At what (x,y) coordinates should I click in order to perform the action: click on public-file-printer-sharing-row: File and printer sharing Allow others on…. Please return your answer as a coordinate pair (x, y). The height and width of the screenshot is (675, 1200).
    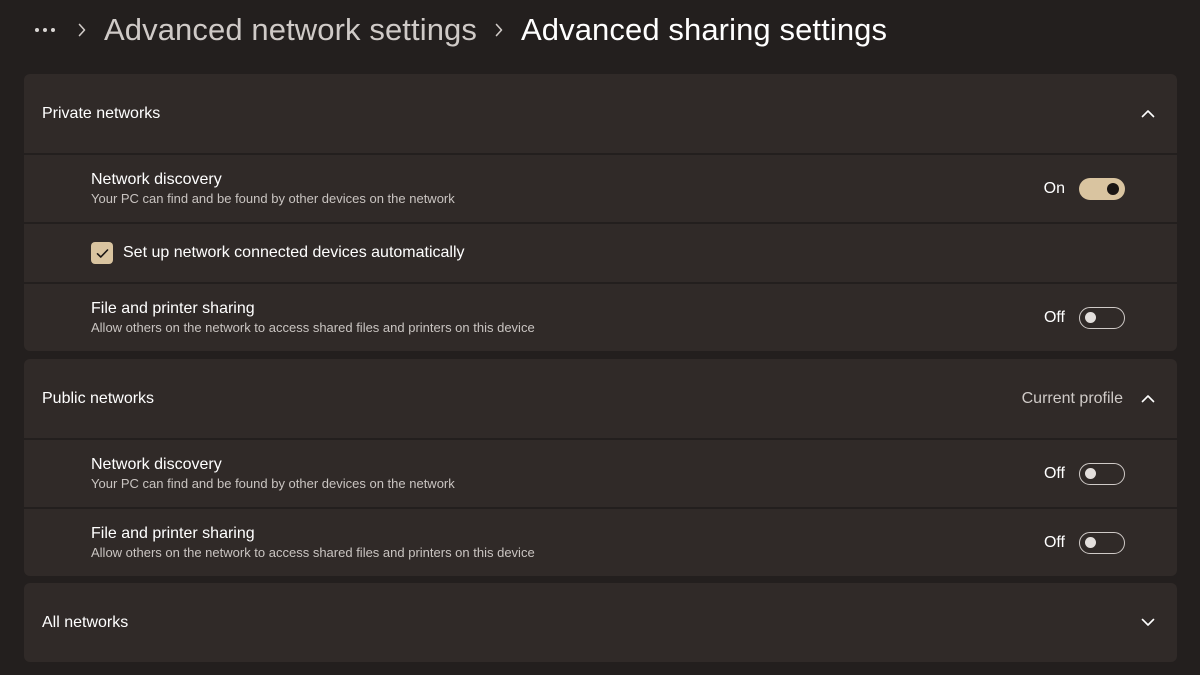
    Looking at the image, I should click on (600, 541).